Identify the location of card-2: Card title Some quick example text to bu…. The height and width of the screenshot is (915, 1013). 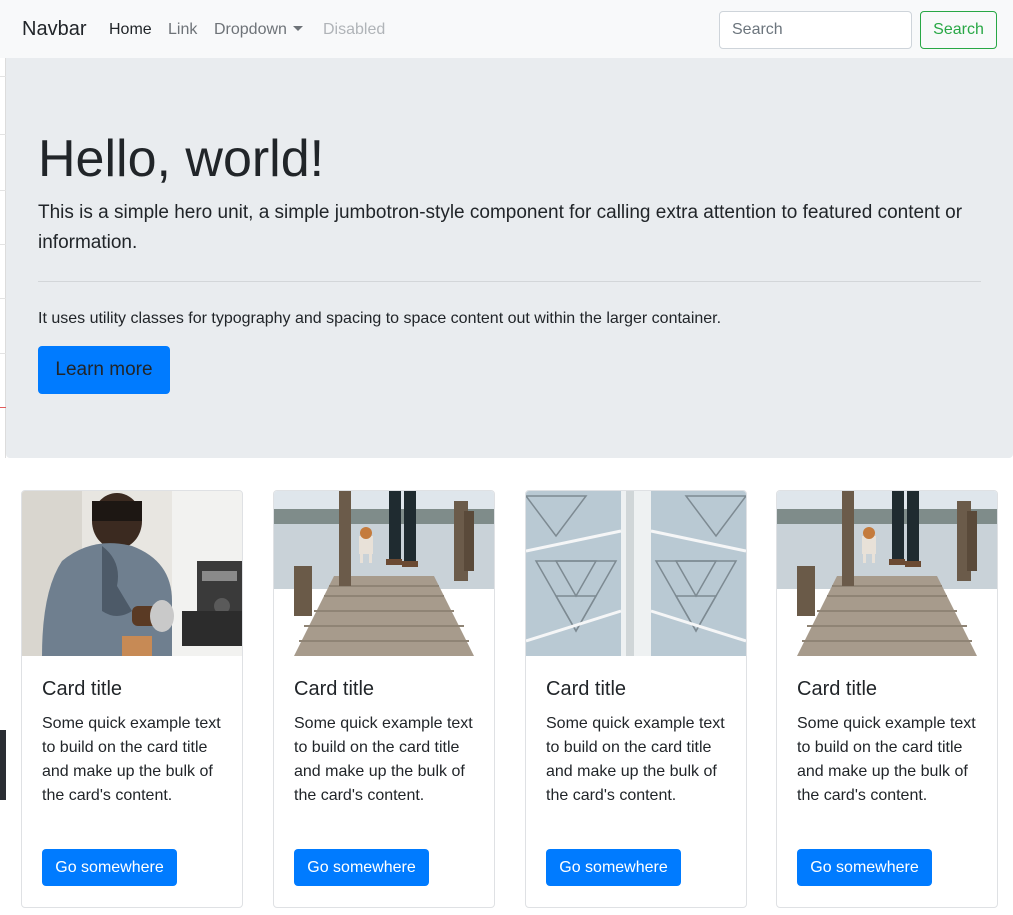
(384, 699).